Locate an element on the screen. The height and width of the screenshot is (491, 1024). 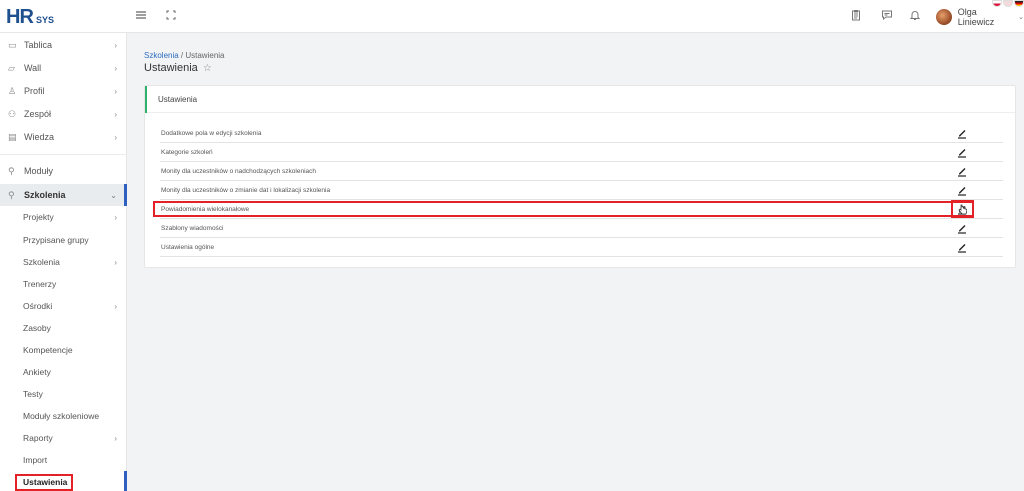
settings-row-label: Dodatkowe pola w edycji szkolenia is located at coordinates (211, 133).